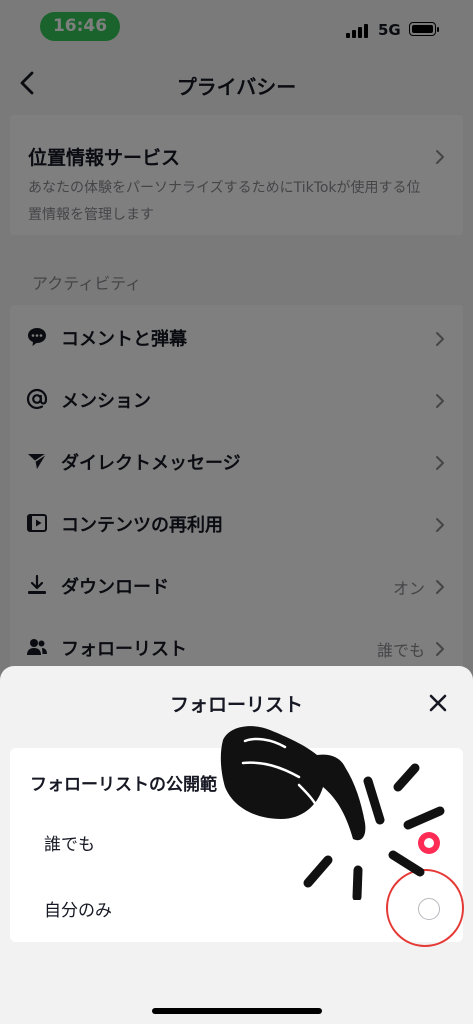  Describe the element at coordinates (69, 845) in the screenshot. I see `option-label: 誰でも` at that location.